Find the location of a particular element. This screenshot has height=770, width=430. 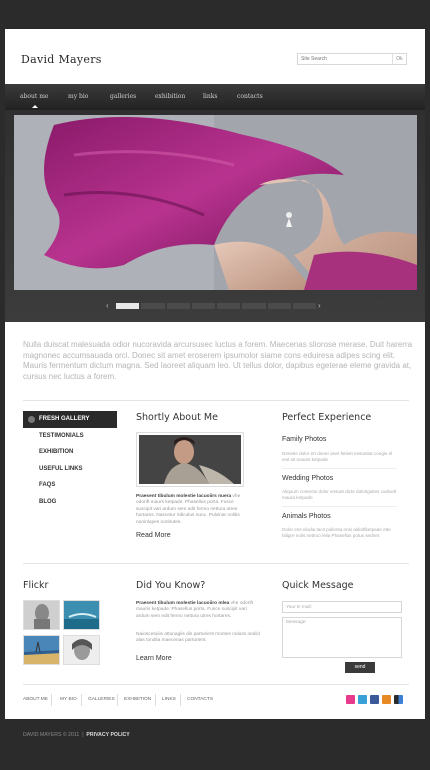

footer-link-exhibition: EXHIBITION is located at coordinates (137, 699).